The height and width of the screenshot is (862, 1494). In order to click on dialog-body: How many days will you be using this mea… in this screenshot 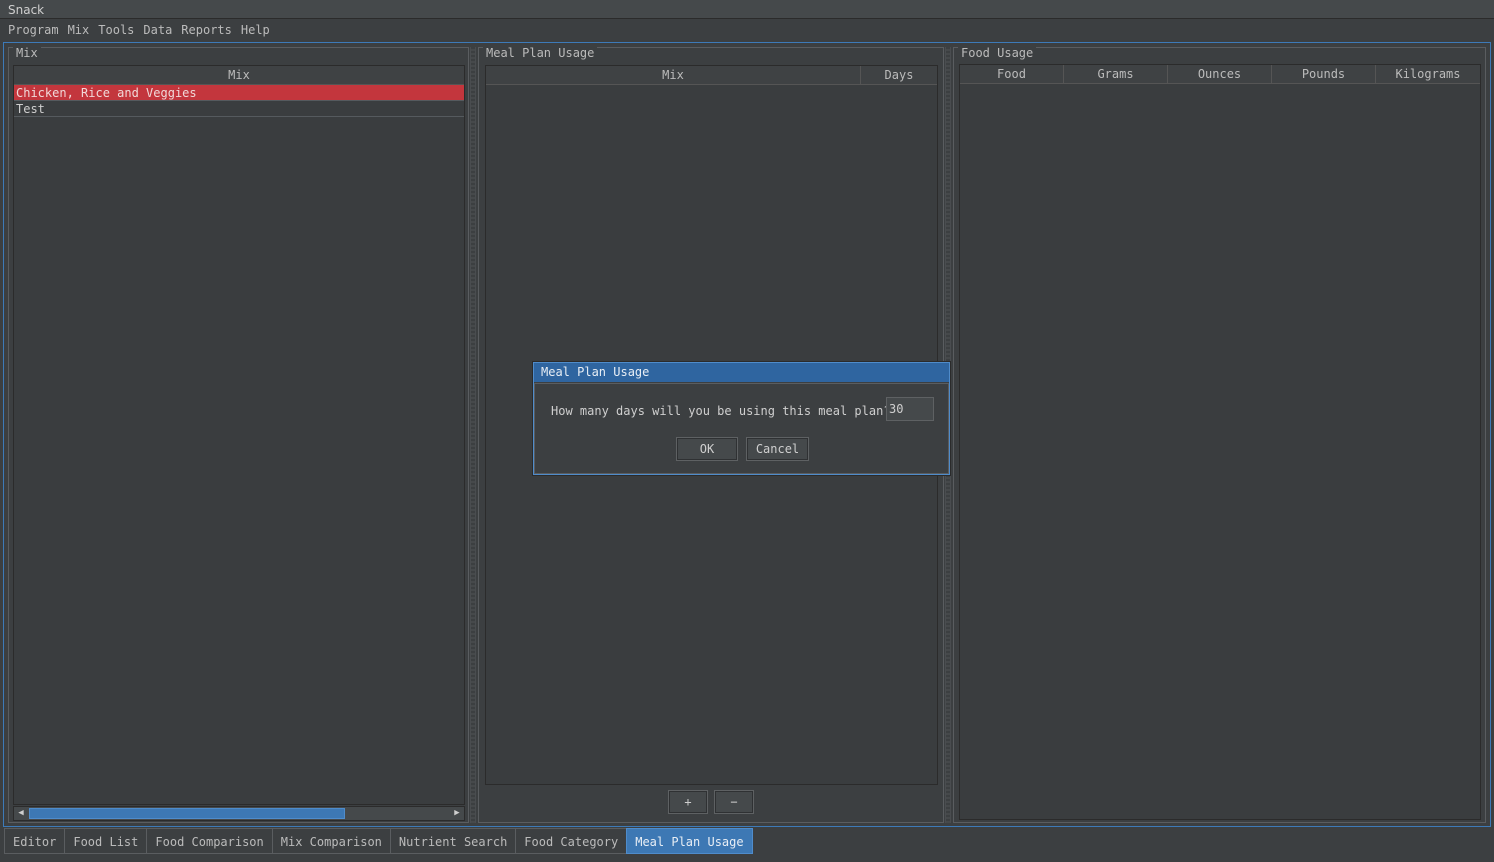, I will do `click(741, 428)`.